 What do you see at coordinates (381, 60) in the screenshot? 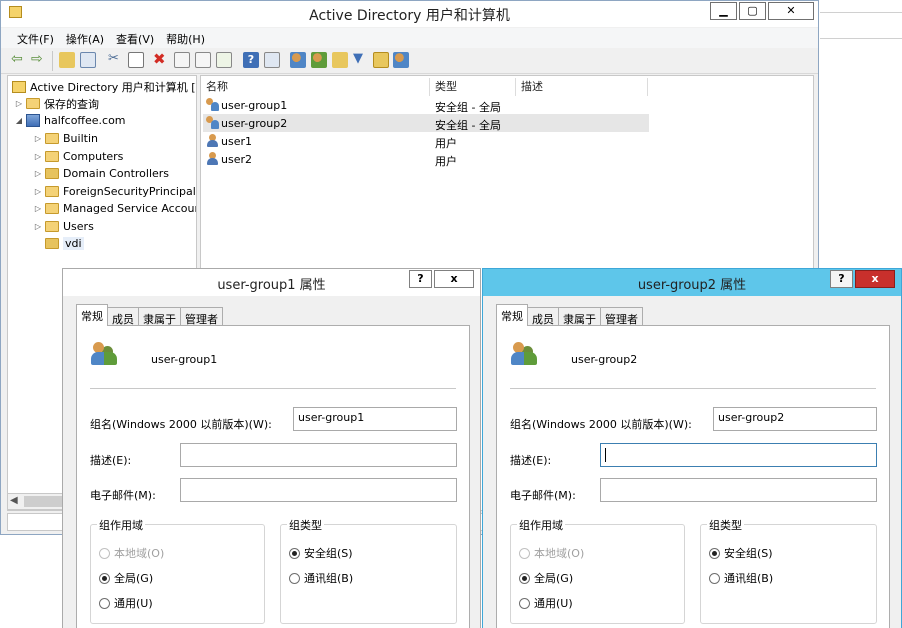
I see `find-icon` at bounding box center [381, 60].